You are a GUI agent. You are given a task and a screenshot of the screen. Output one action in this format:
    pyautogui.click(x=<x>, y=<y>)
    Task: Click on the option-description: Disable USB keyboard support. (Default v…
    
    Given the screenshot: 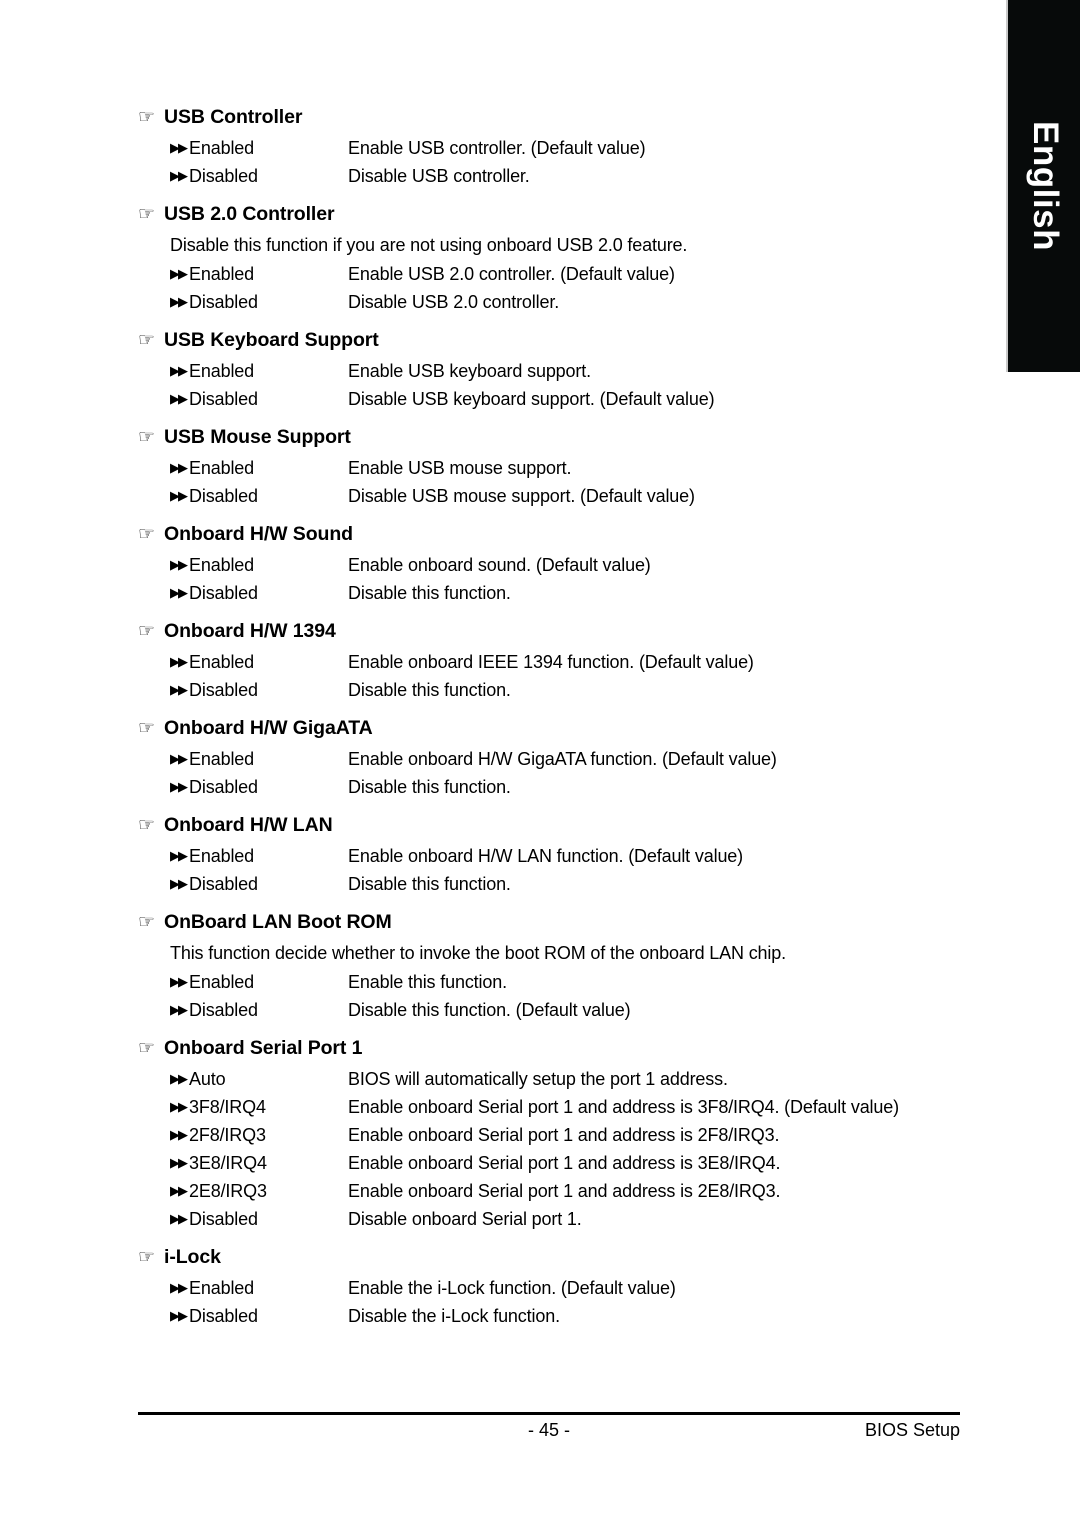 What is the action you would take?
    pyautogui.click(x=531, y=399)
    